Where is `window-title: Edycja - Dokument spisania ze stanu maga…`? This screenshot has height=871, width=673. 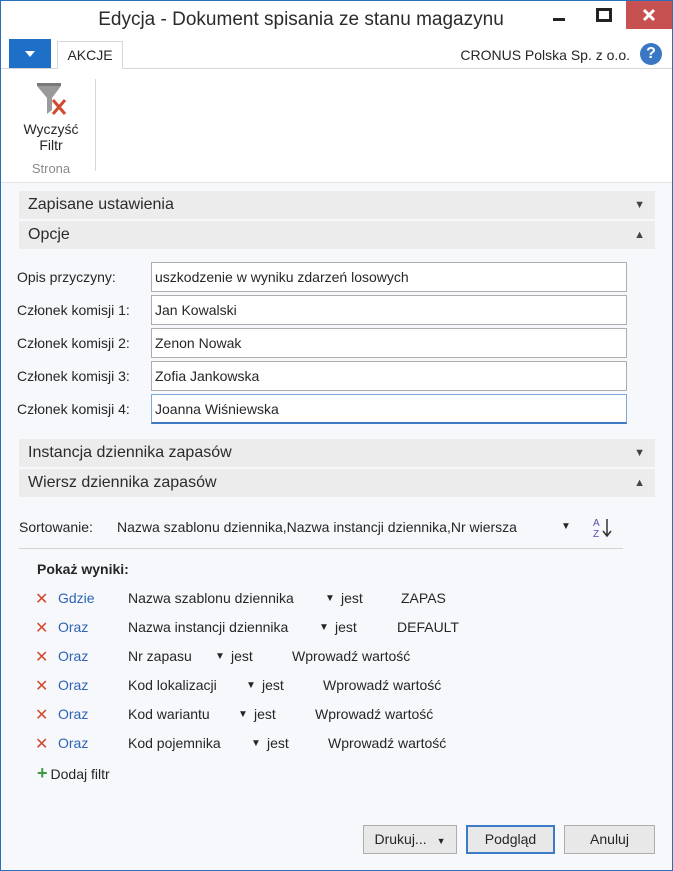
window-title: Edycja - Dokument spisania ze stanu maga… is located at coordinates (301, 19).